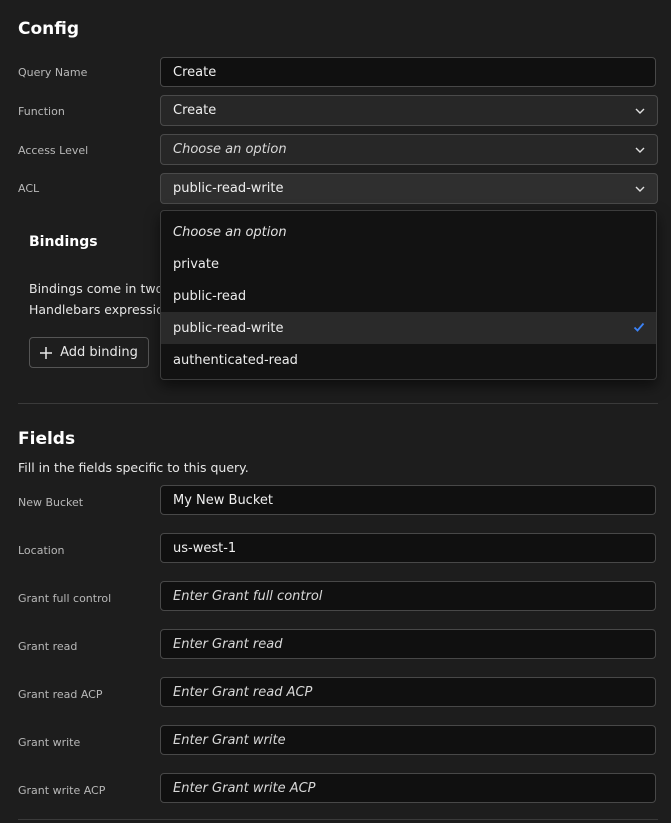 The height and width of the screenshot is (823, 671). I want to click on config-title: Config, so click(49, 29).